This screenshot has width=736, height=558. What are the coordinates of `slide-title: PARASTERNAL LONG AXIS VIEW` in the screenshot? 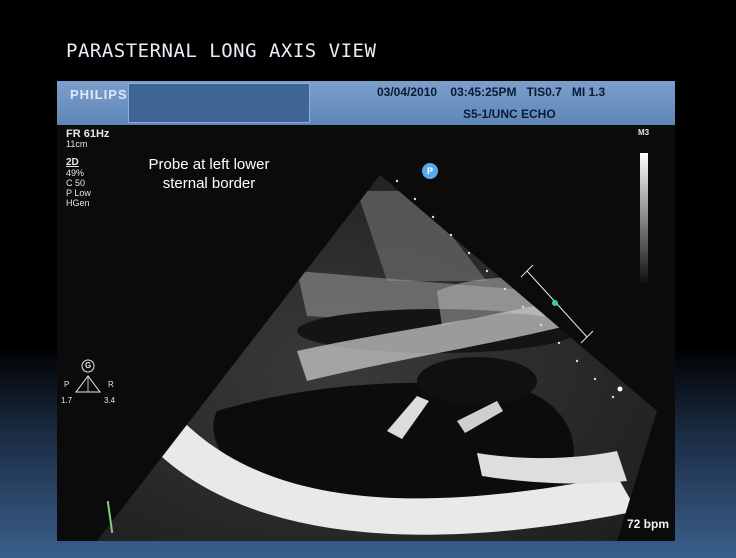 It's located at (221, 51).